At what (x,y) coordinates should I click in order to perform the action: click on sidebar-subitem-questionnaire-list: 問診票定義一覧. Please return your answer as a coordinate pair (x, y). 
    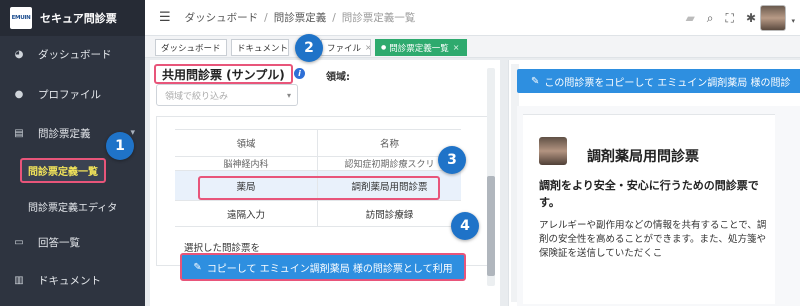
    Looking at the image, I should click on (72, 170).